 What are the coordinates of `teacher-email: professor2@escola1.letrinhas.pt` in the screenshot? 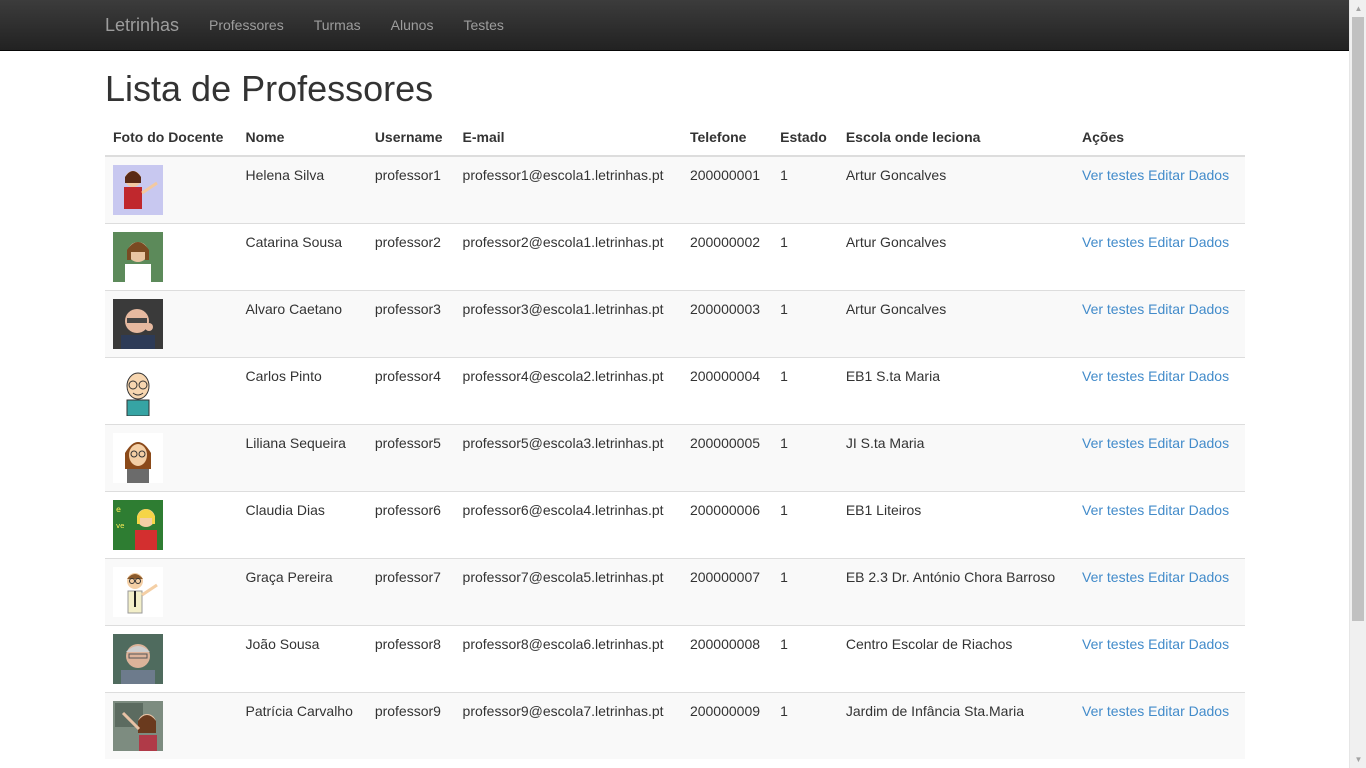 It's located at (568, 257).